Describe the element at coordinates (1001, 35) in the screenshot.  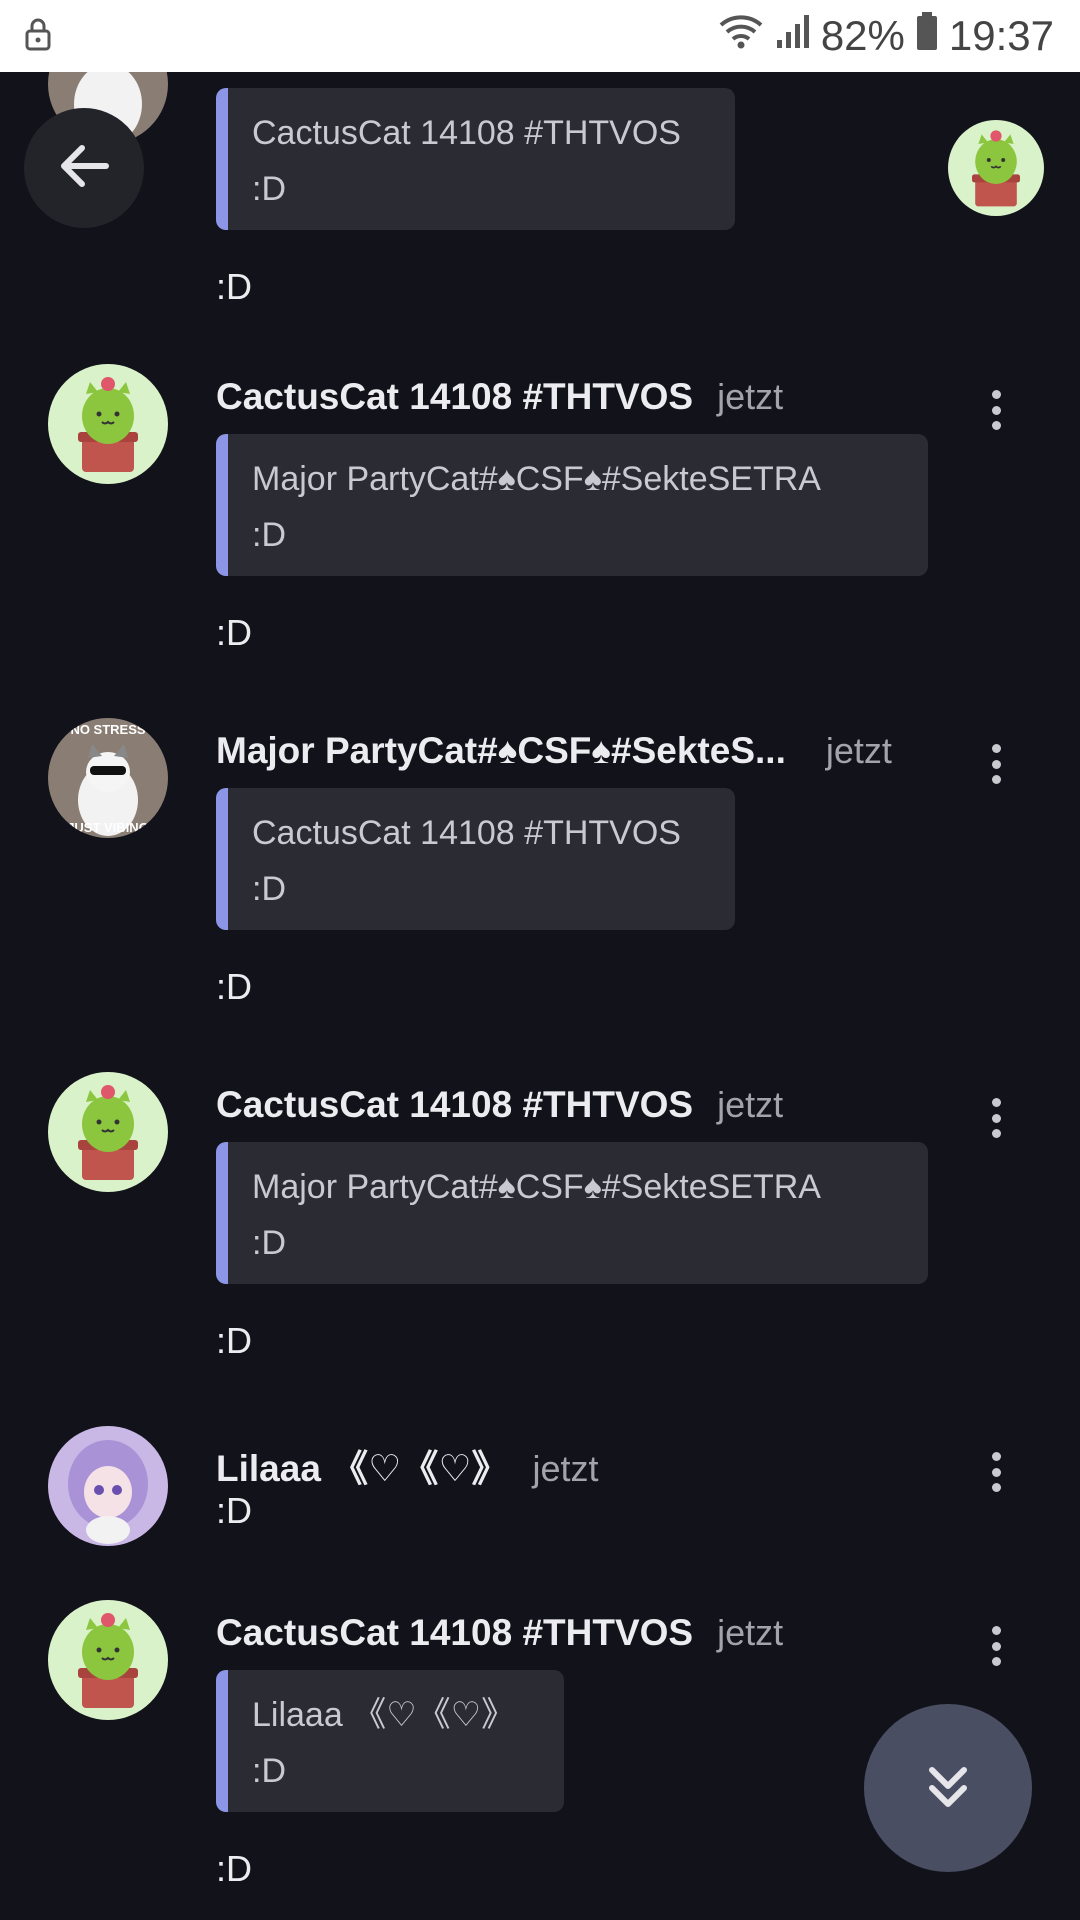
I see `clock: 19:37` at that location.